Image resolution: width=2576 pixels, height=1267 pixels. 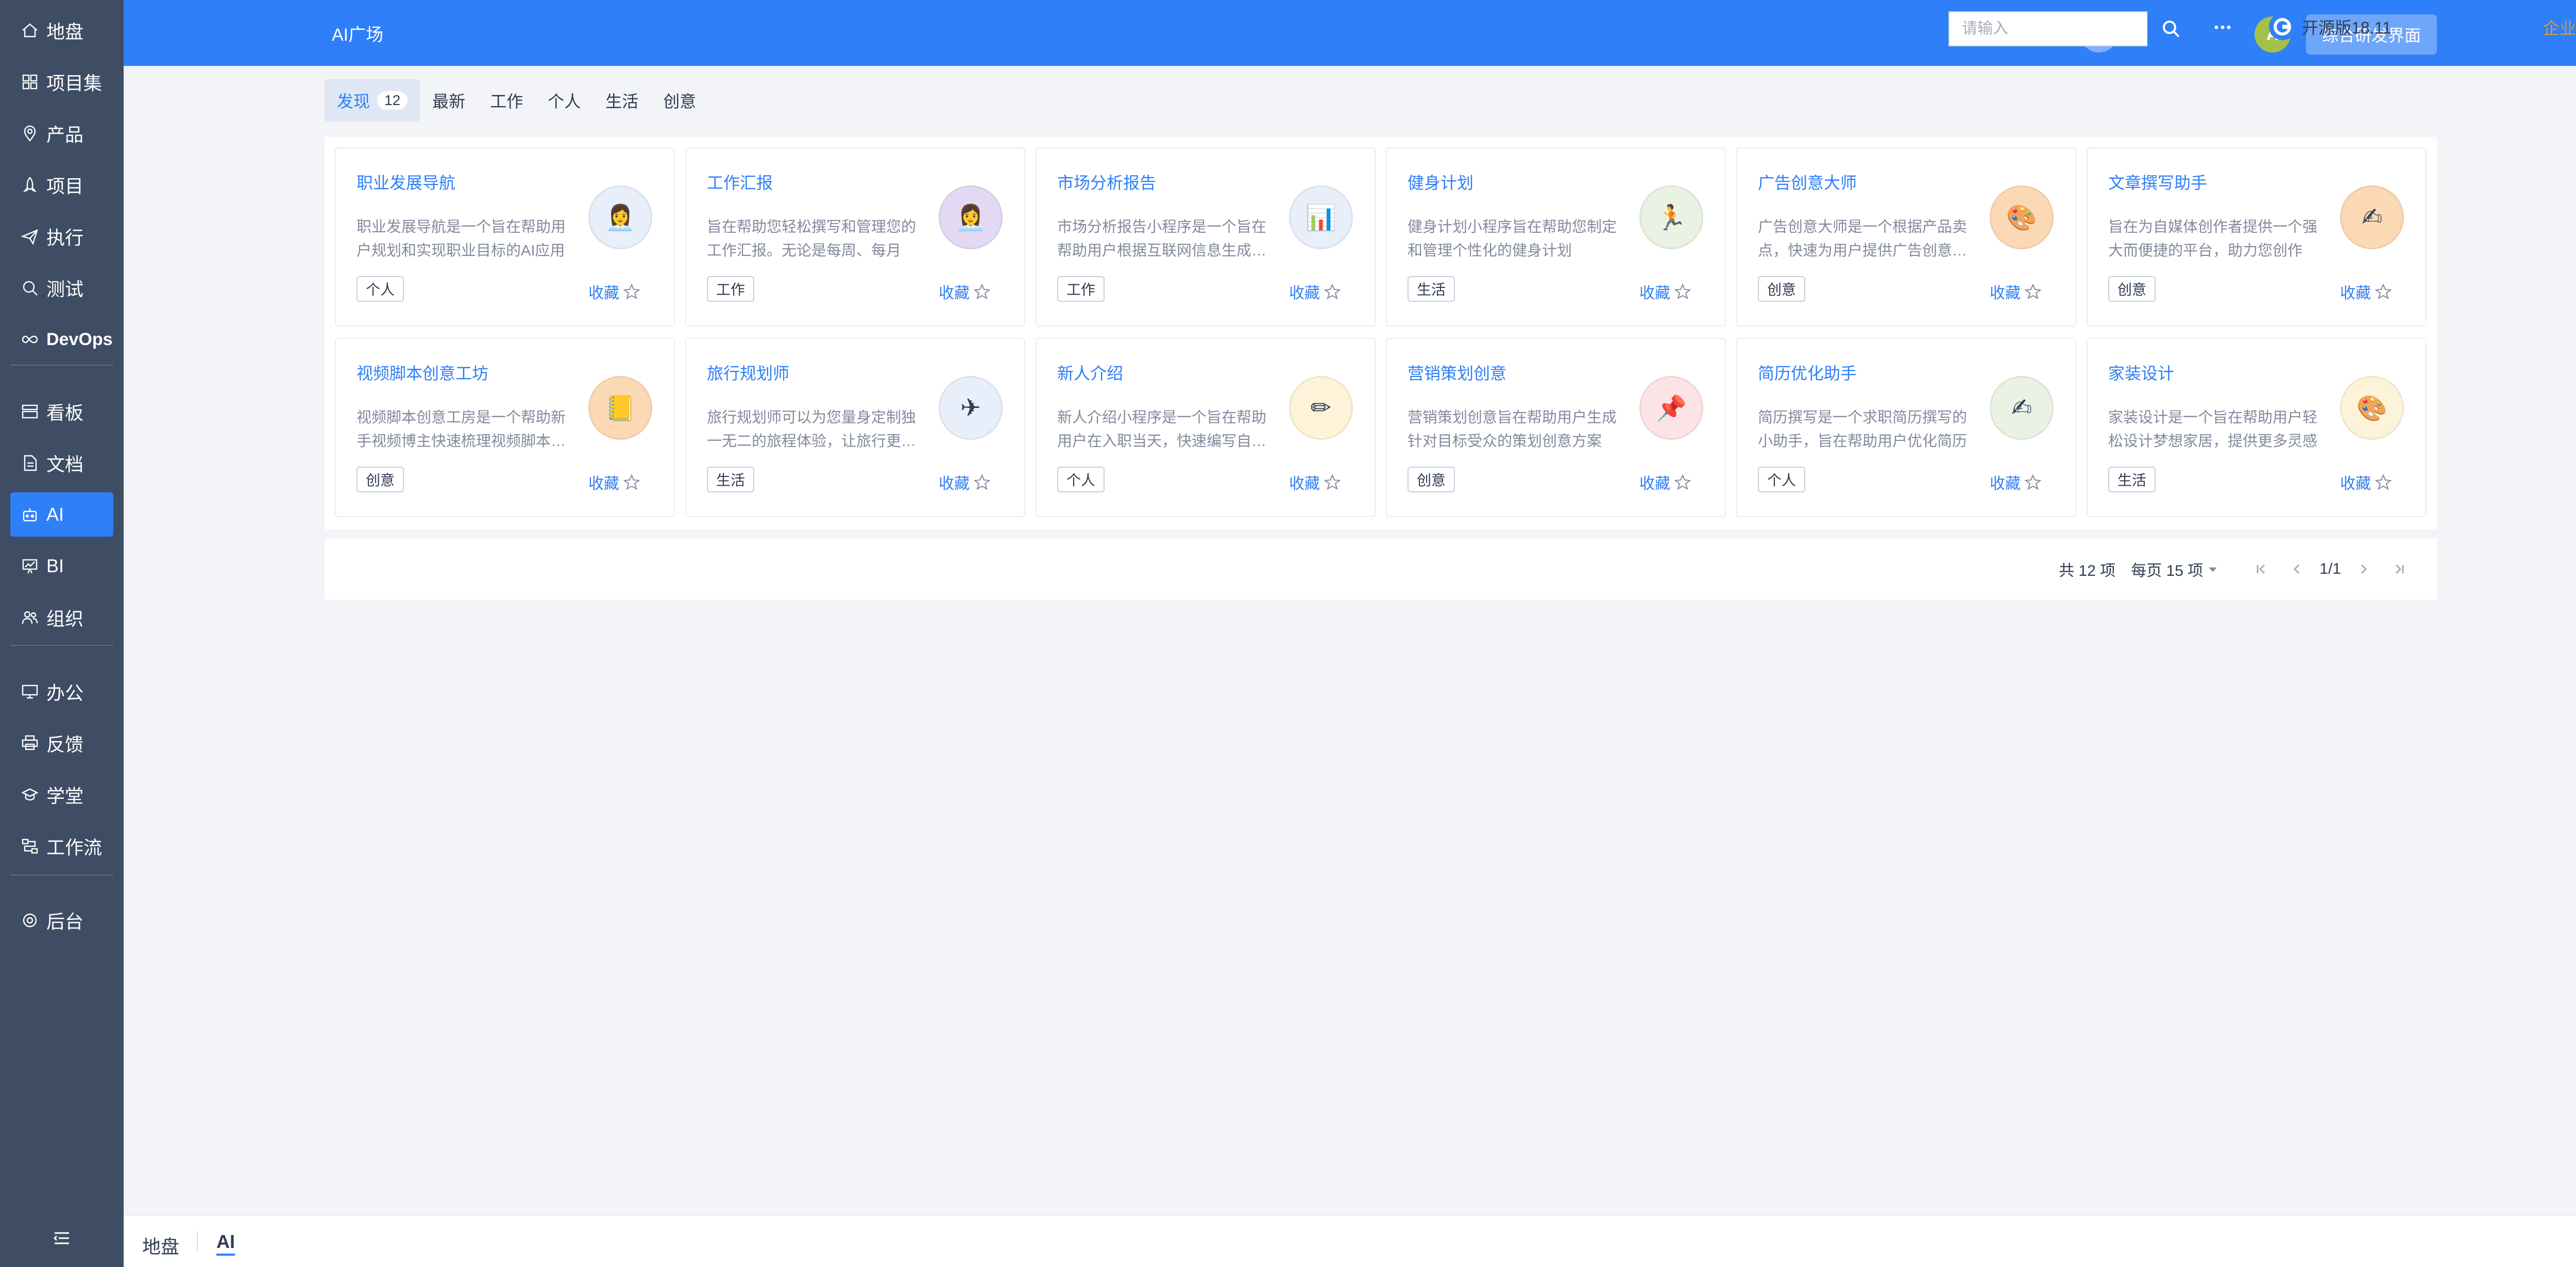 What do you see at coordinates (358, 35) in the screenshot?
I see `page-title: AI广场` at bounding box center [358, 35].